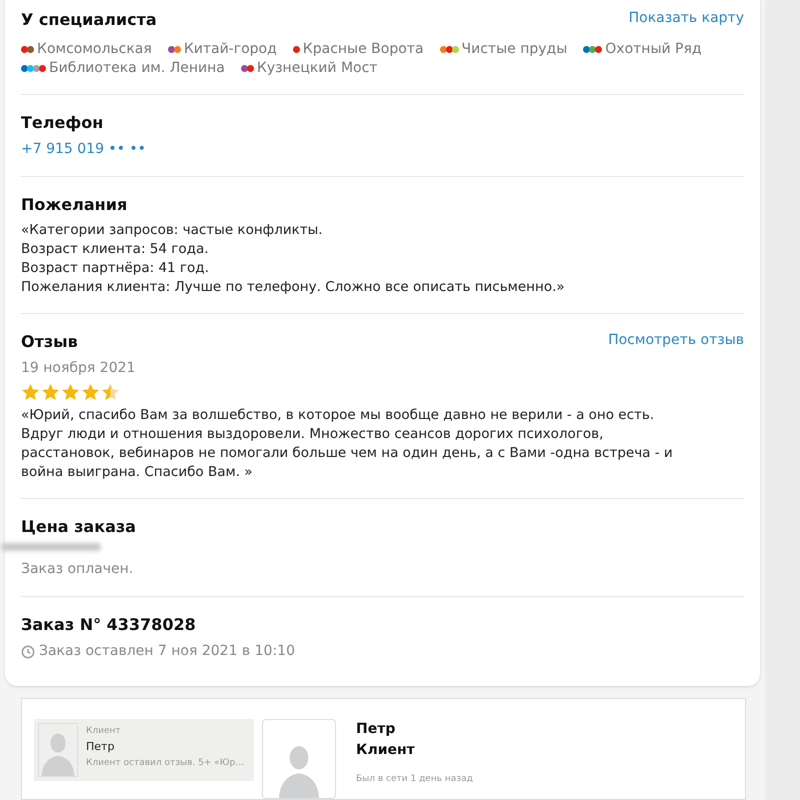  Describe the element at coordinates (58, 750) in the screenshot. I see `avatar` at that location.